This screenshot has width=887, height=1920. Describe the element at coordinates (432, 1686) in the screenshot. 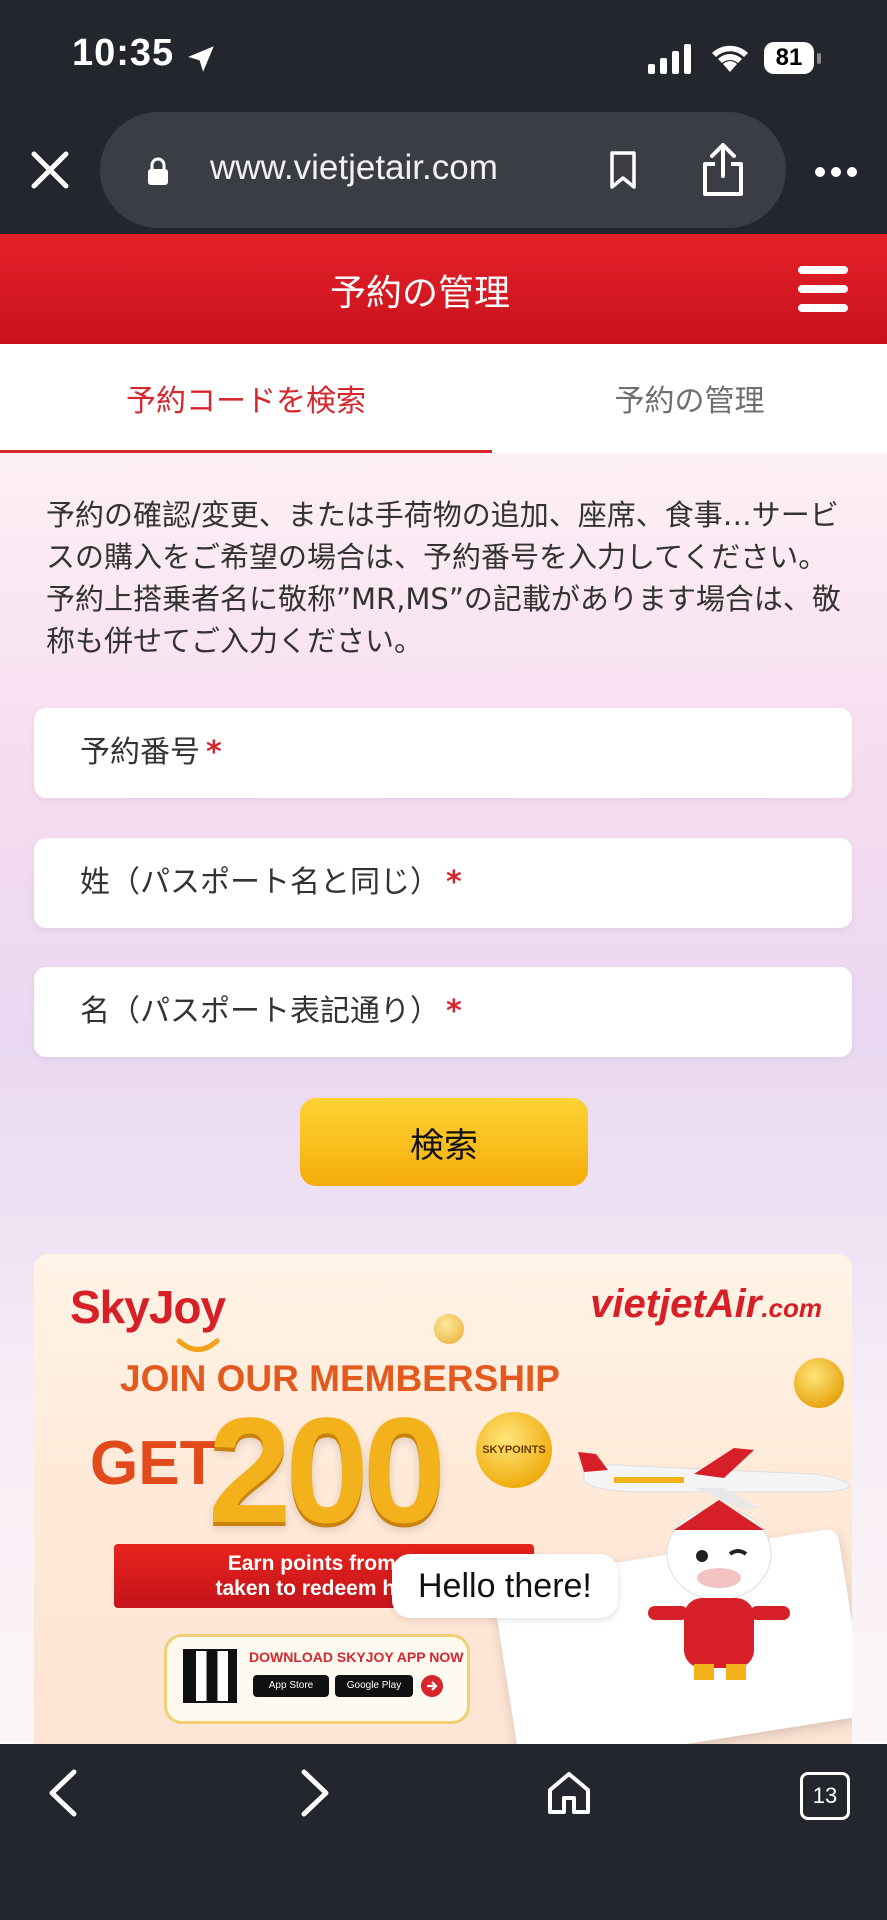

I see `arrow-right-icon` at that location.